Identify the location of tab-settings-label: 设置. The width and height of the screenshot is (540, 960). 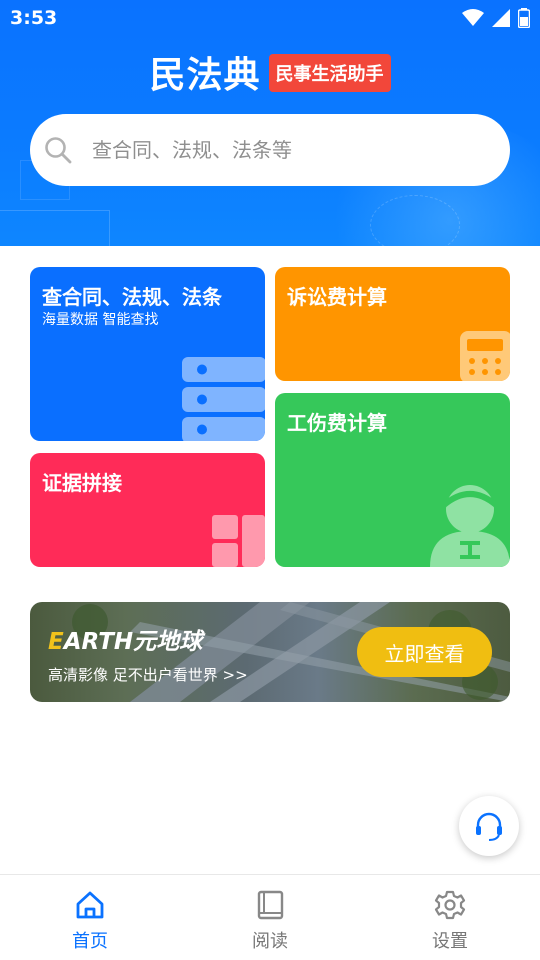
(450, 941).